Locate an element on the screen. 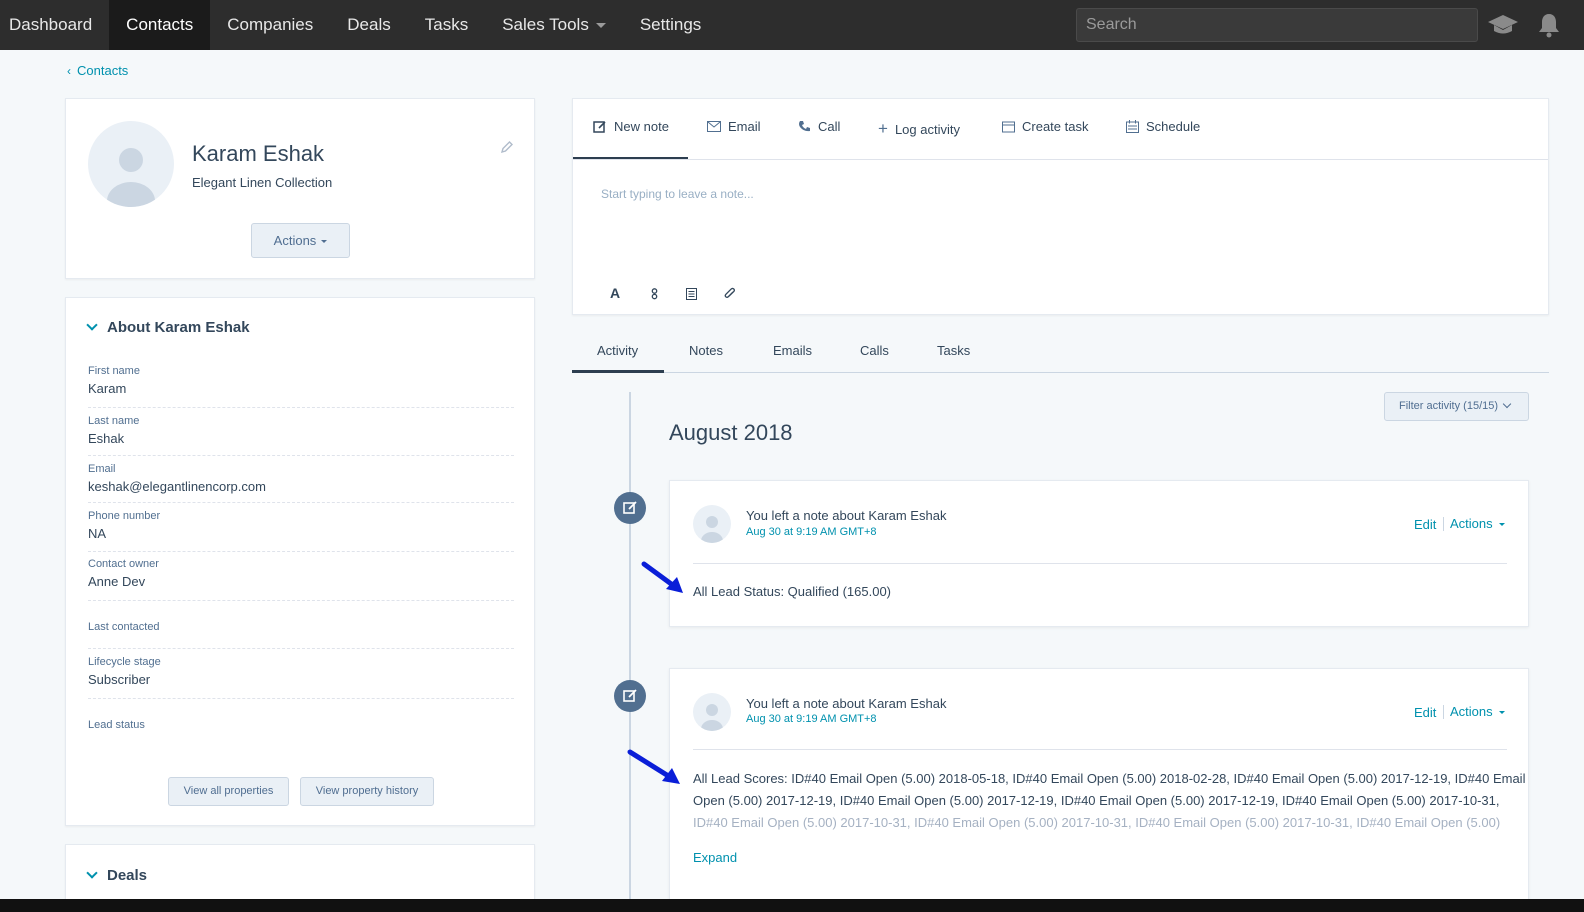 The height and width of the screenshot is (912, 1584). tab-calls: Calls is located at coordinates (874, 350).